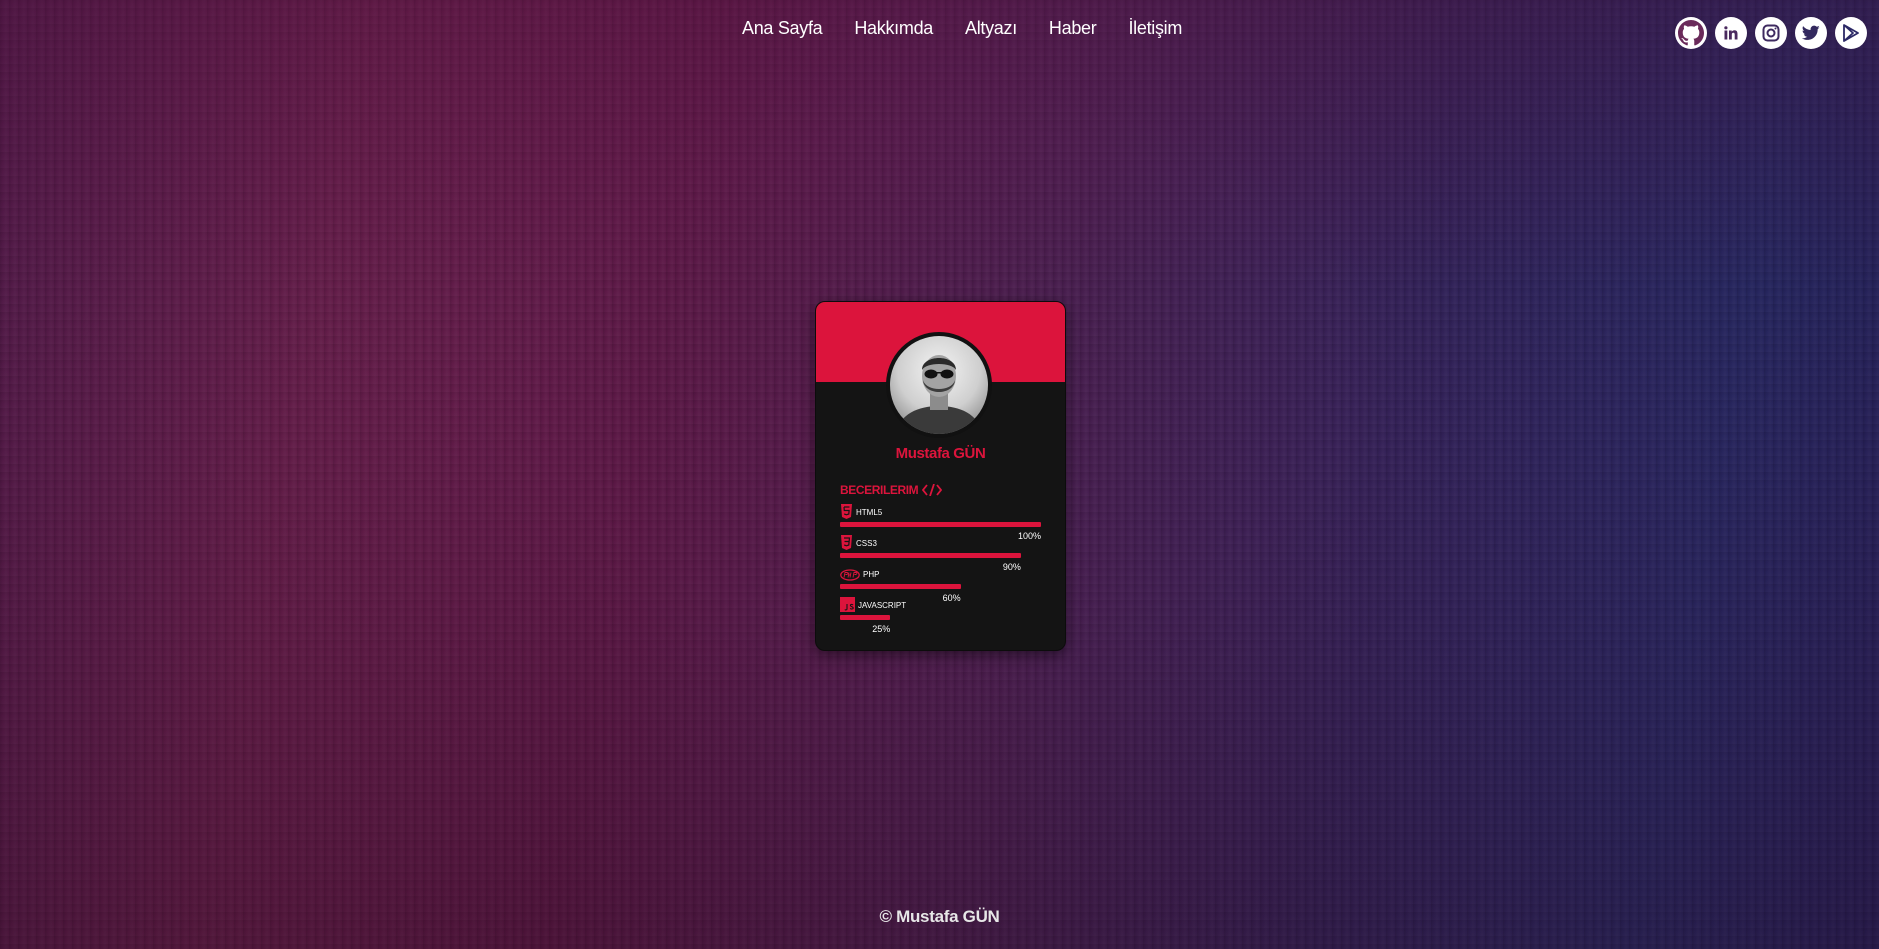 The width and height of the screenshot is (1879, 949). I want to click on social-links, so click(1771, 33).